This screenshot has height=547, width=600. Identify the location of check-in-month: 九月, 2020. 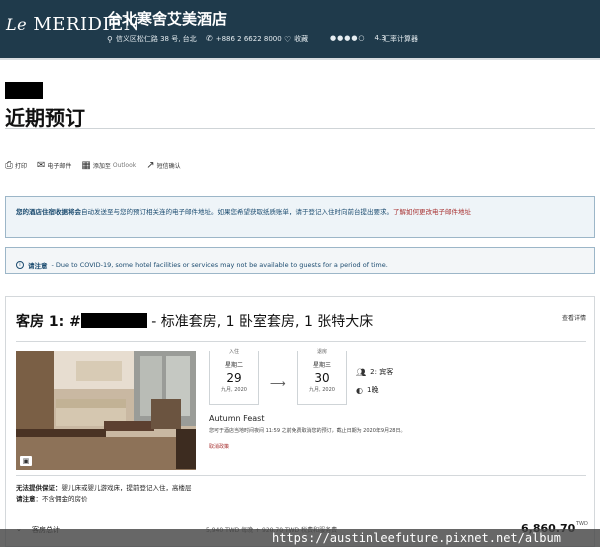
(234, 390).